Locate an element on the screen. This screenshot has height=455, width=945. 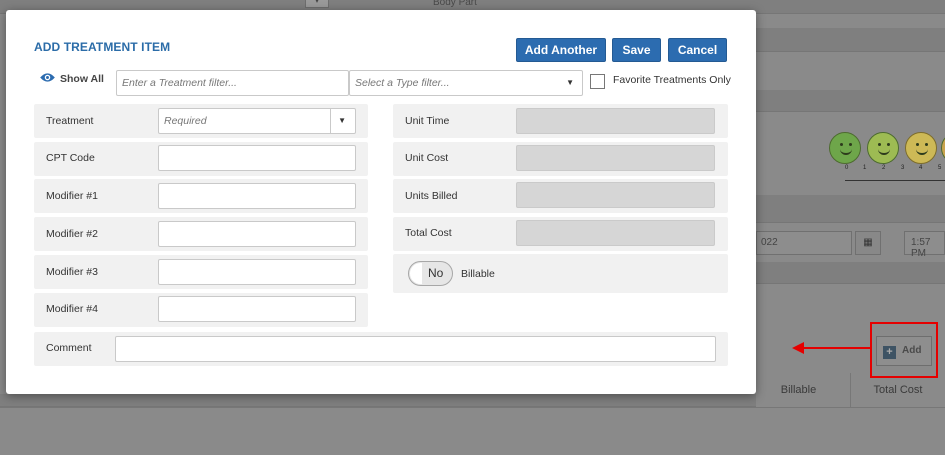
units-billed-row: Units Billed is located at coordinates (560, 196).